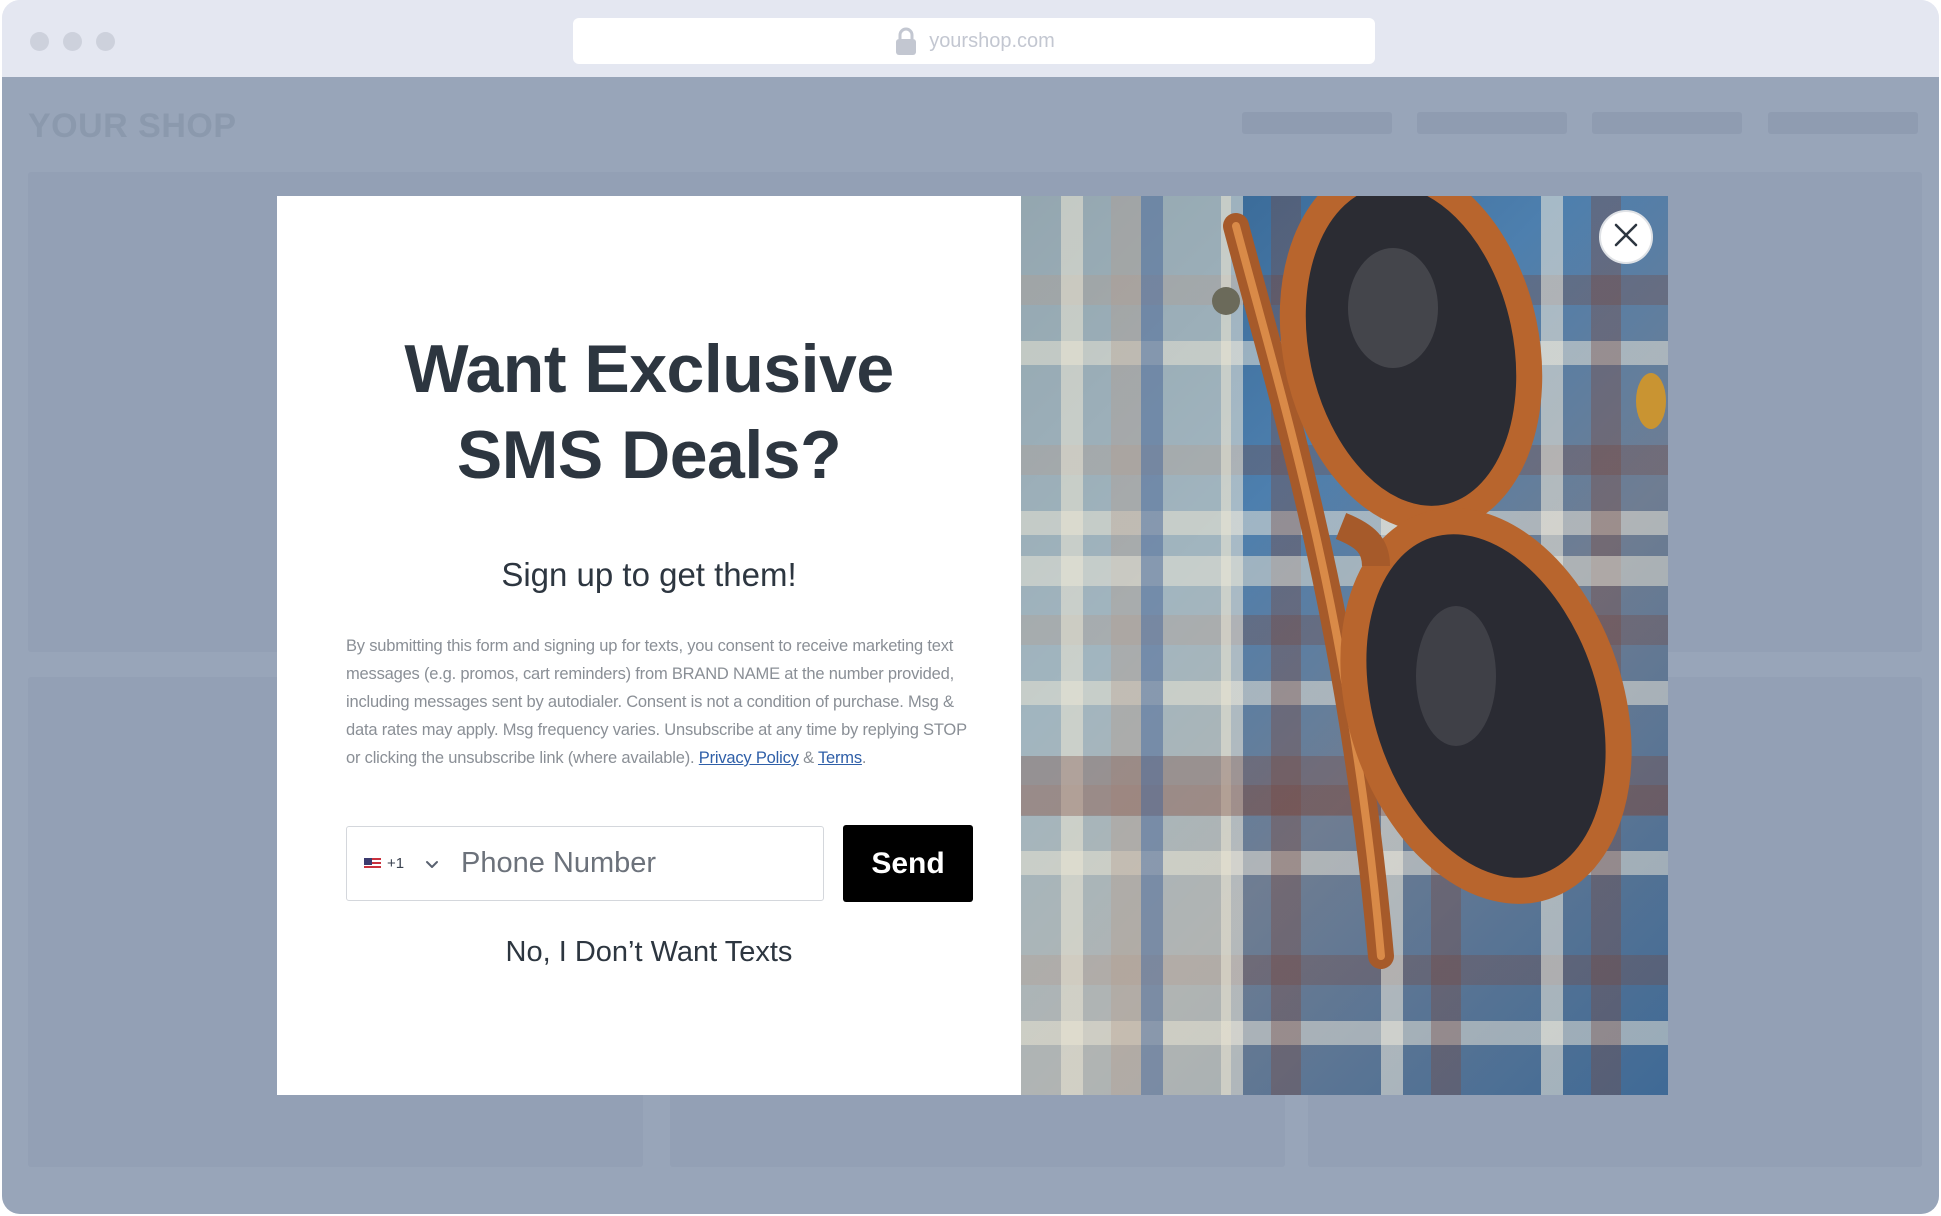 This screenshot has height=1216, width=1941. I want to click on privacy-policy-link: Privacy Policy, so click(749, 758).